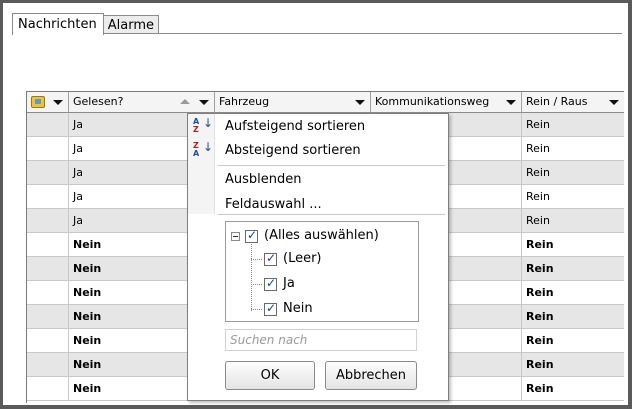 The height and width of the screenshot is (409, 632). I want to click on column-header-gelesen: Gelesen?, so click(142, 102).